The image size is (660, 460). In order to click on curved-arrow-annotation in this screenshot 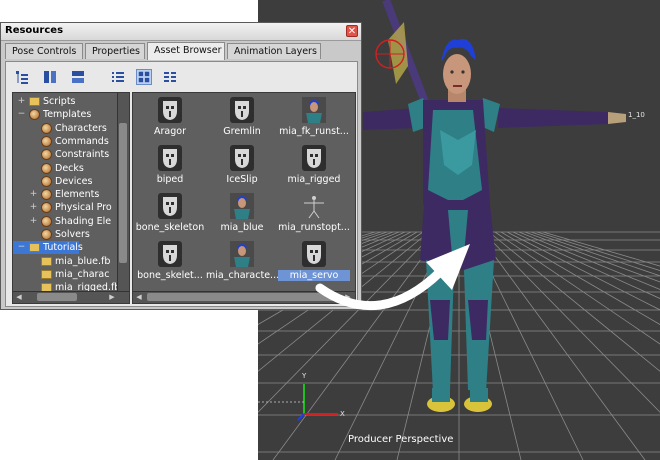, I will do `click(392, 277)`.